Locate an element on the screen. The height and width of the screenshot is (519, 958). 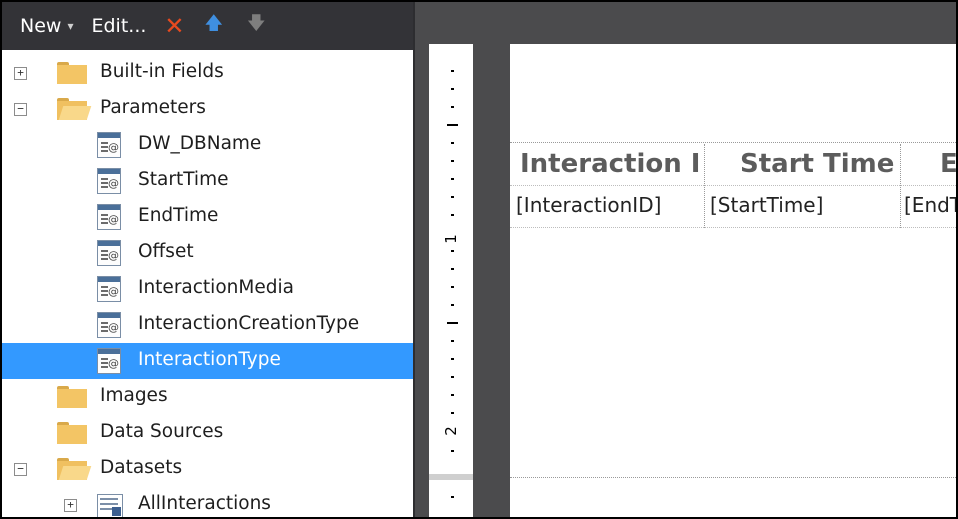
tree-item-parameter: @ StartTime is located at coordinates (207, 181).